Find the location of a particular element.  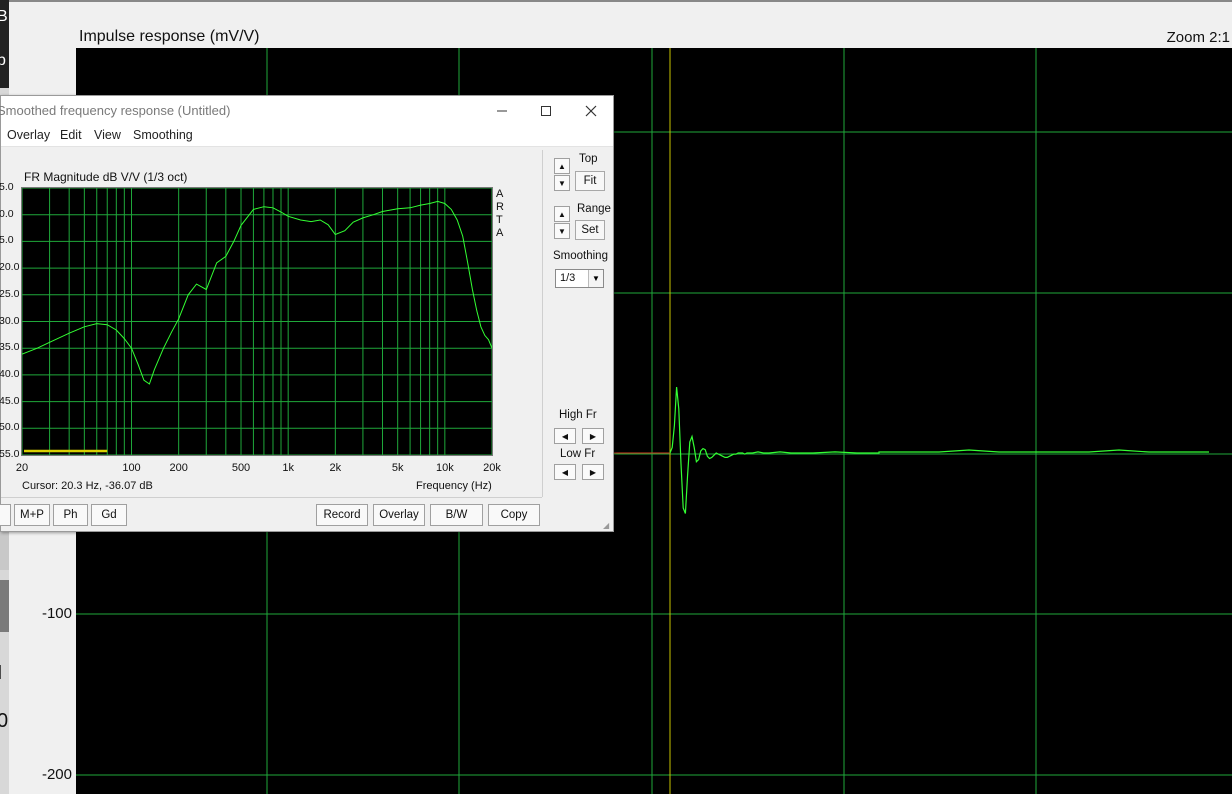

top-label: Top is located at coordinates (588, 159).